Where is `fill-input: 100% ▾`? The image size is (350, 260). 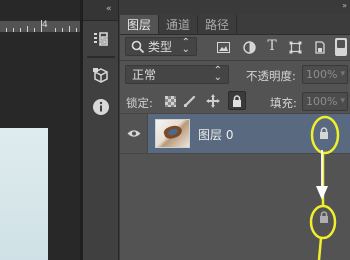 fill-input: 100% ▾ is located at coordinates (325, 101).